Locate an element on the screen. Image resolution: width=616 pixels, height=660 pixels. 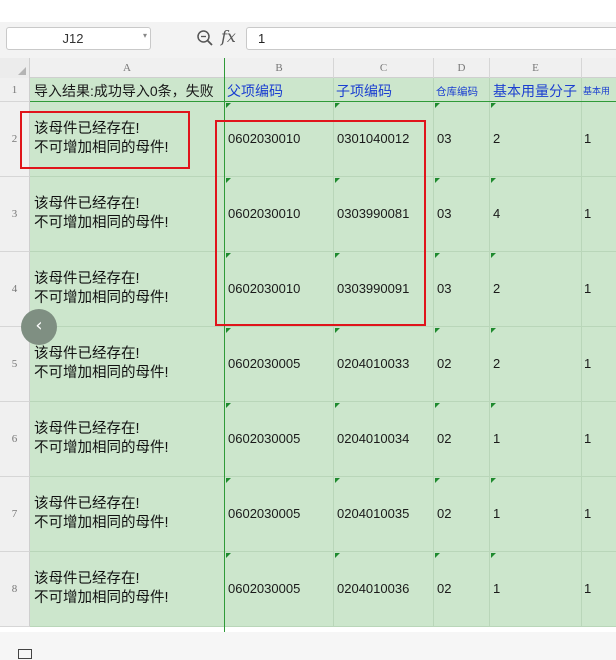
column-header-b: B is located at coordinates (279, 68).